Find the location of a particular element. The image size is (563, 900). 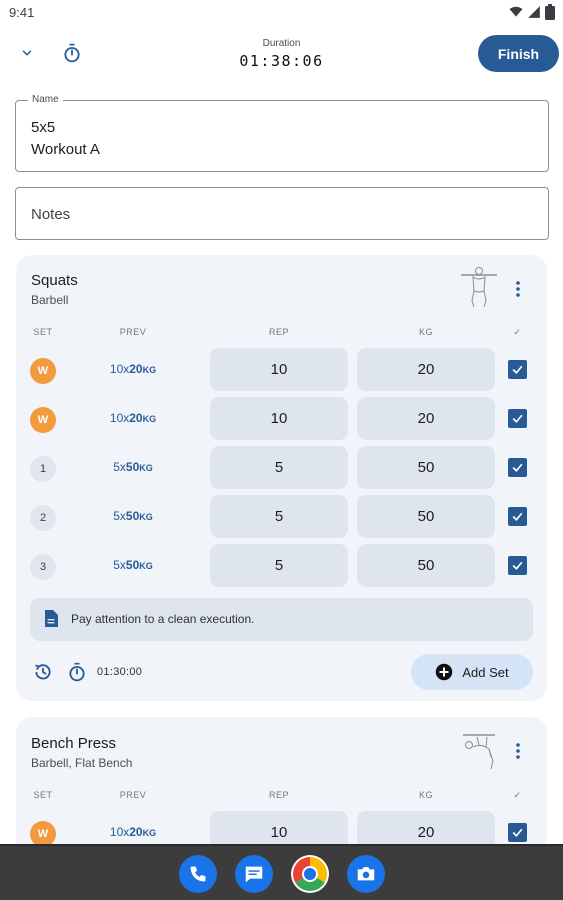

notes-placeholder: Notes is located at coordinates (51, 214).